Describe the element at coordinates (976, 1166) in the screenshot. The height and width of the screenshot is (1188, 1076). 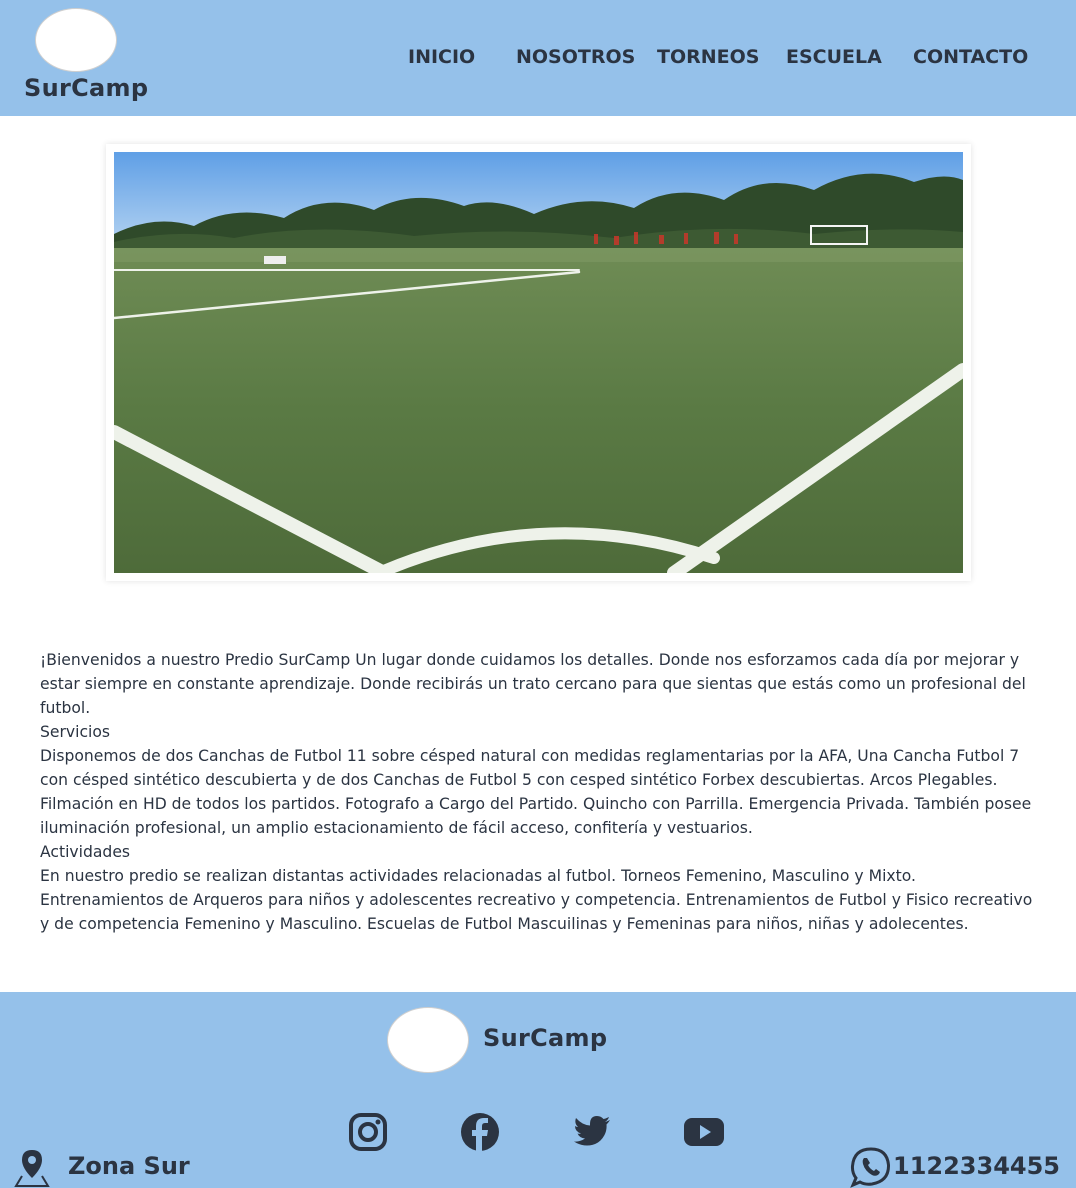
I see `phone-number: 1122334455` at that location.